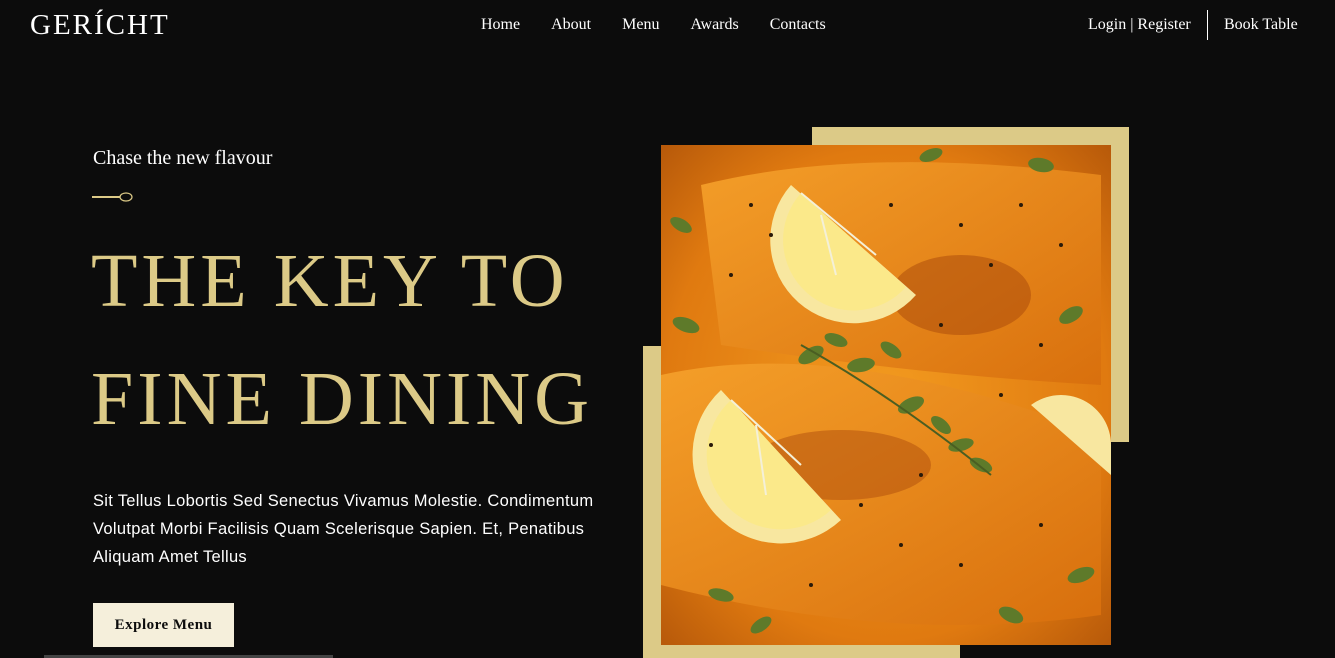 This screenshot has width=1335, height=658. What do you see at coordinates (163, 625) in the screenshot?
I see `explore-menu-button: Explore Menu` at bounding box center [163, 625].